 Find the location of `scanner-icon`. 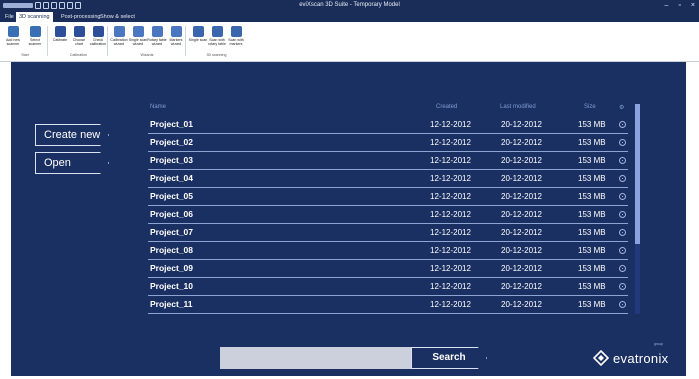

scanner-icon is located at coordinates (13, 31).